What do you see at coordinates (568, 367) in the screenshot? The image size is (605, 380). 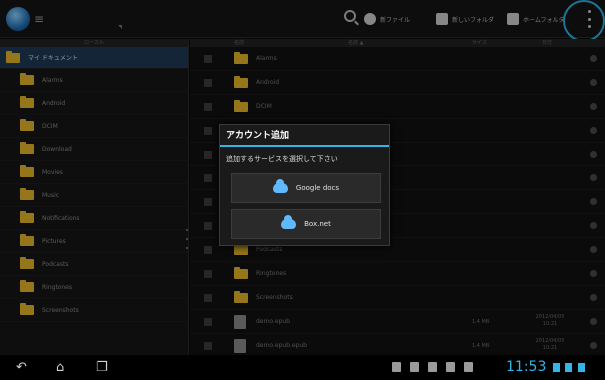 I see `signal-icon` at bounding box center [568, 367].